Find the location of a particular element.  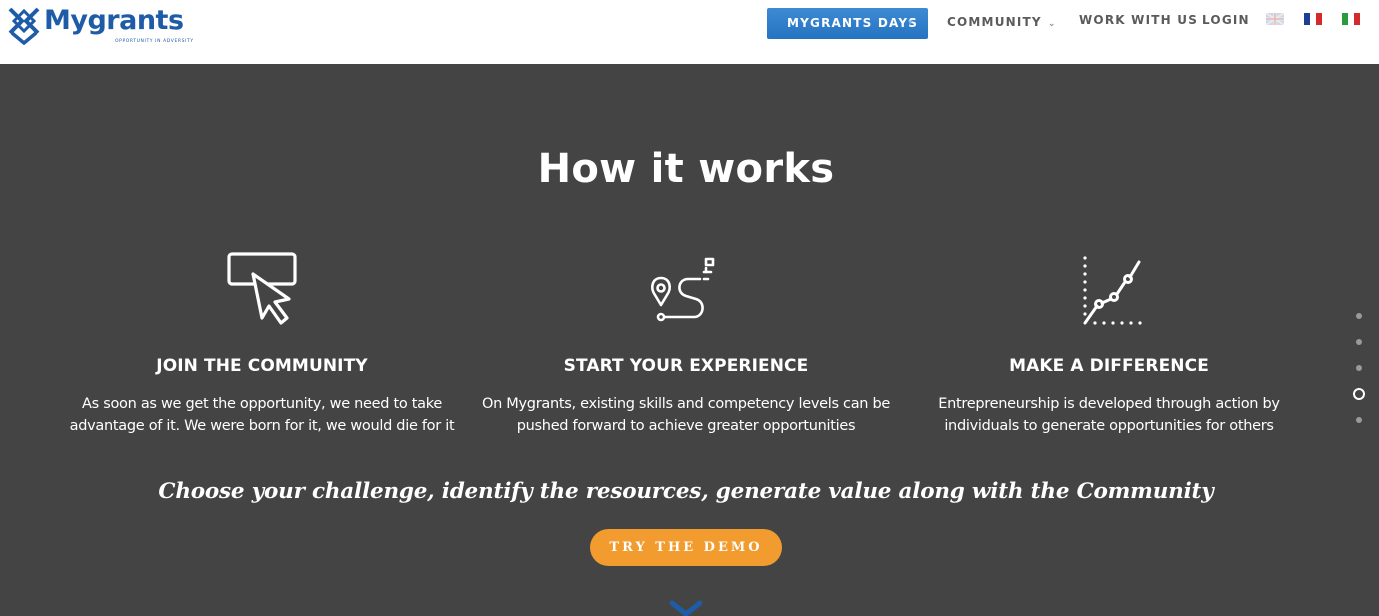

feature-title: START YOUR EXPERIENCE is located at coordinates (686, 366).